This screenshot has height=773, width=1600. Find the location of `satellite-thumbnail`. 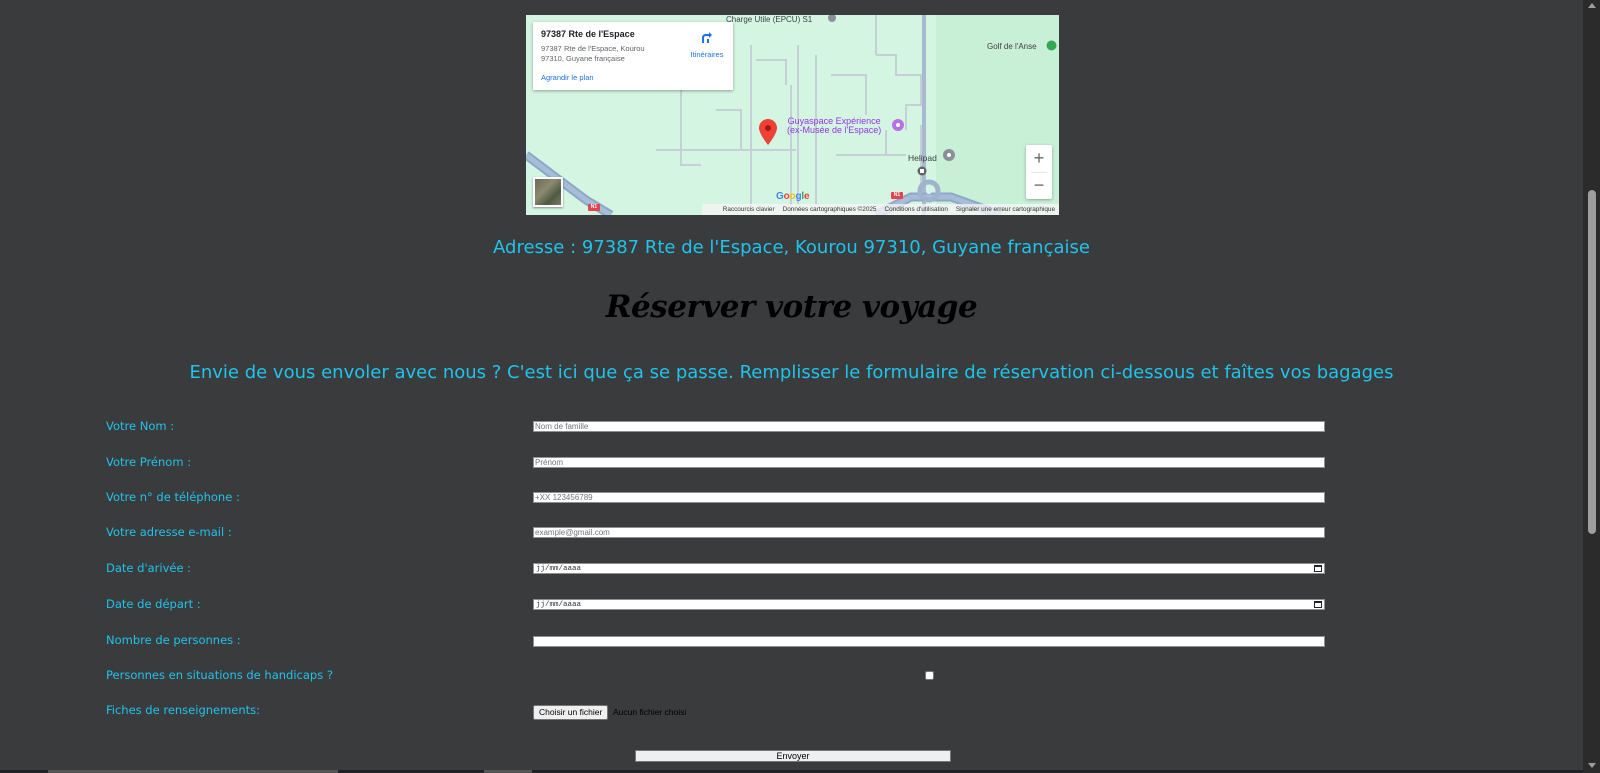

satellite-thumbnail is located at coordinates (548, 192).